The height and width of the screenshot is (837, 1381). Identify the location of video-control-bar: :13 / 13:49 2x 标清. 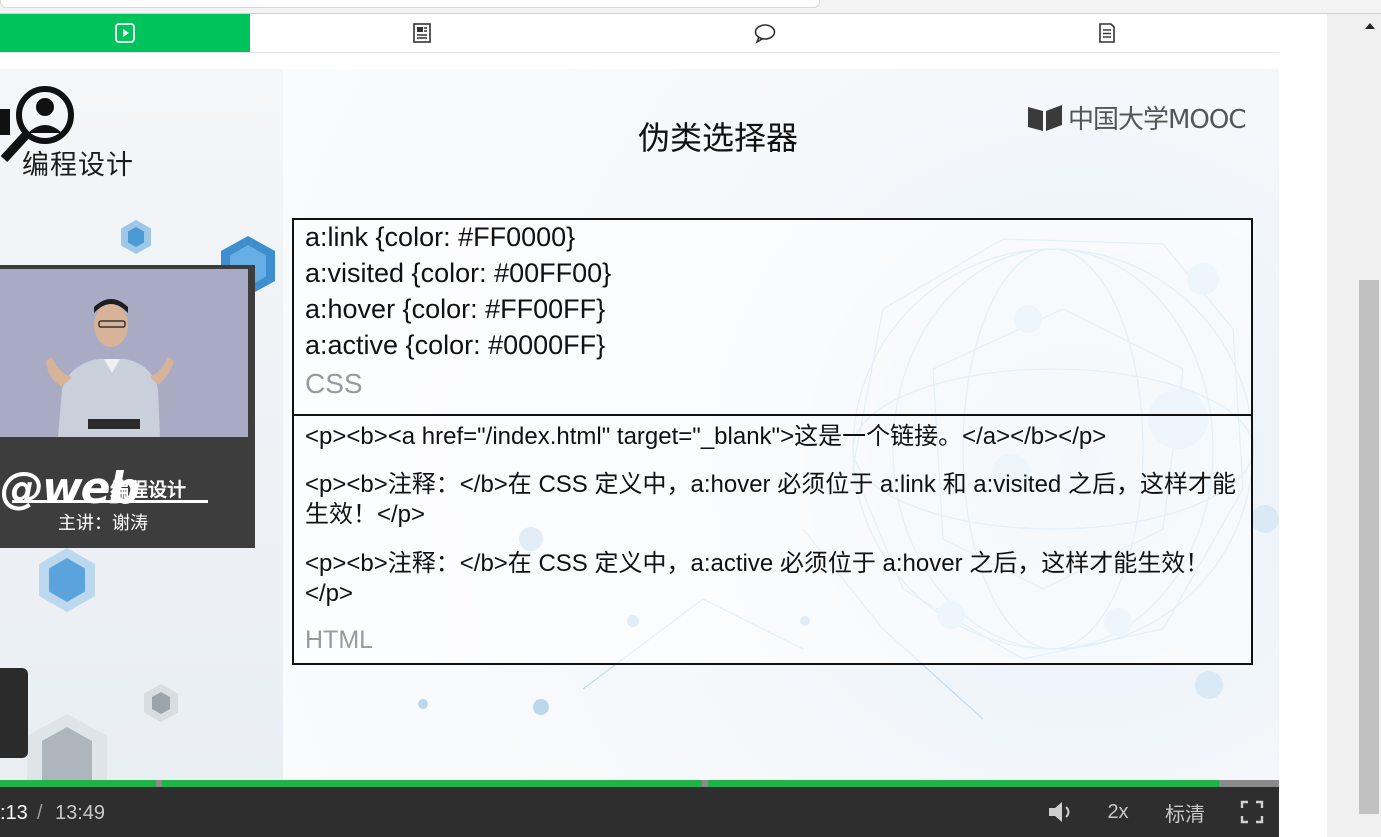
(639, 812).